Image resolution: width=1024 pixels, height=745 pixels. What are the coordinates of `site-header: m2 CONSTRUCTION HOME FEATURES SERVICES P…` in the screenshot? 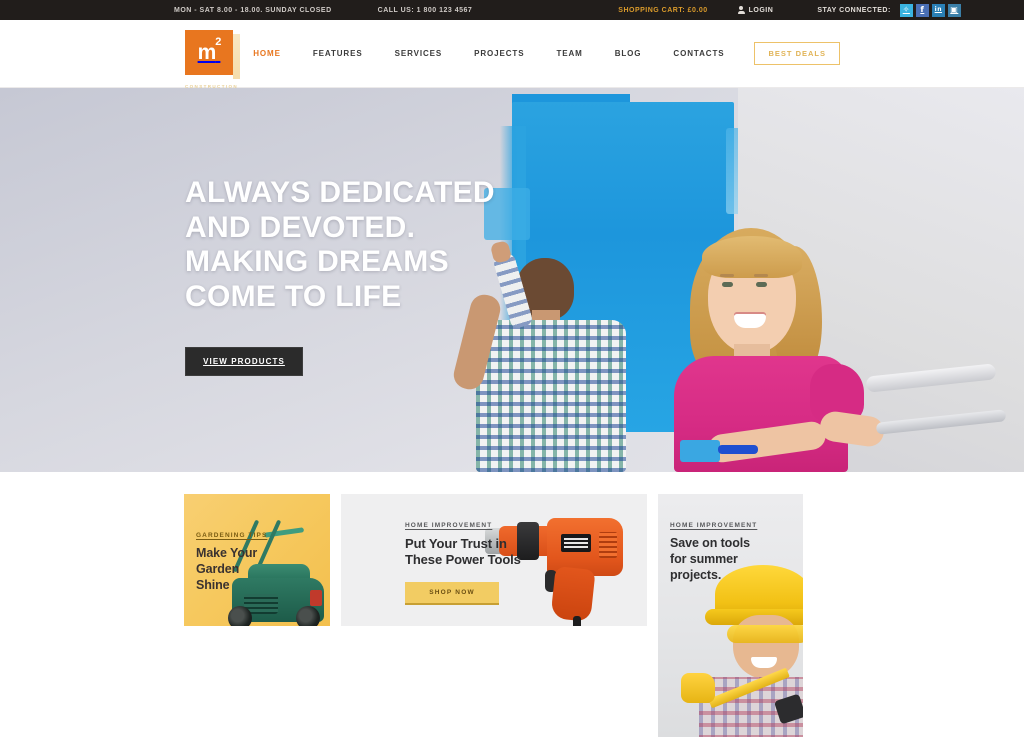 It's located at (512, 54).